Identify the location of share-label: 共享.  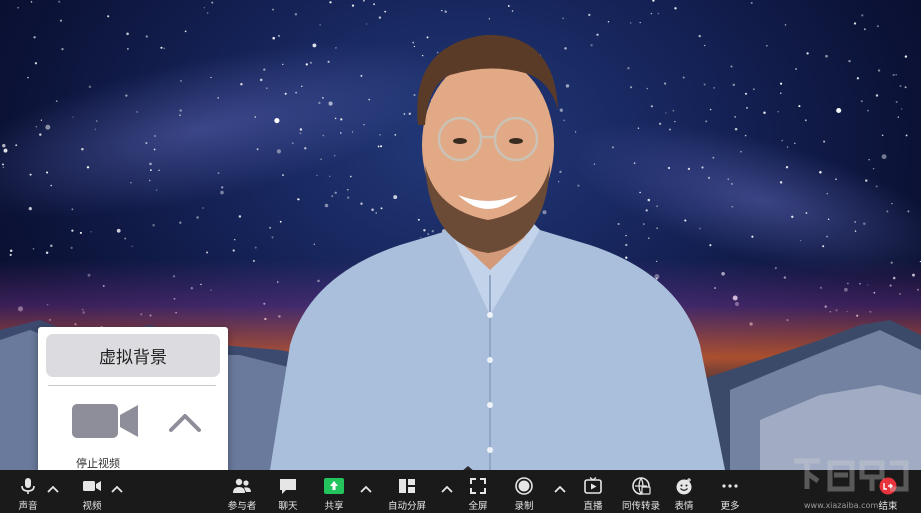
(334, 506).